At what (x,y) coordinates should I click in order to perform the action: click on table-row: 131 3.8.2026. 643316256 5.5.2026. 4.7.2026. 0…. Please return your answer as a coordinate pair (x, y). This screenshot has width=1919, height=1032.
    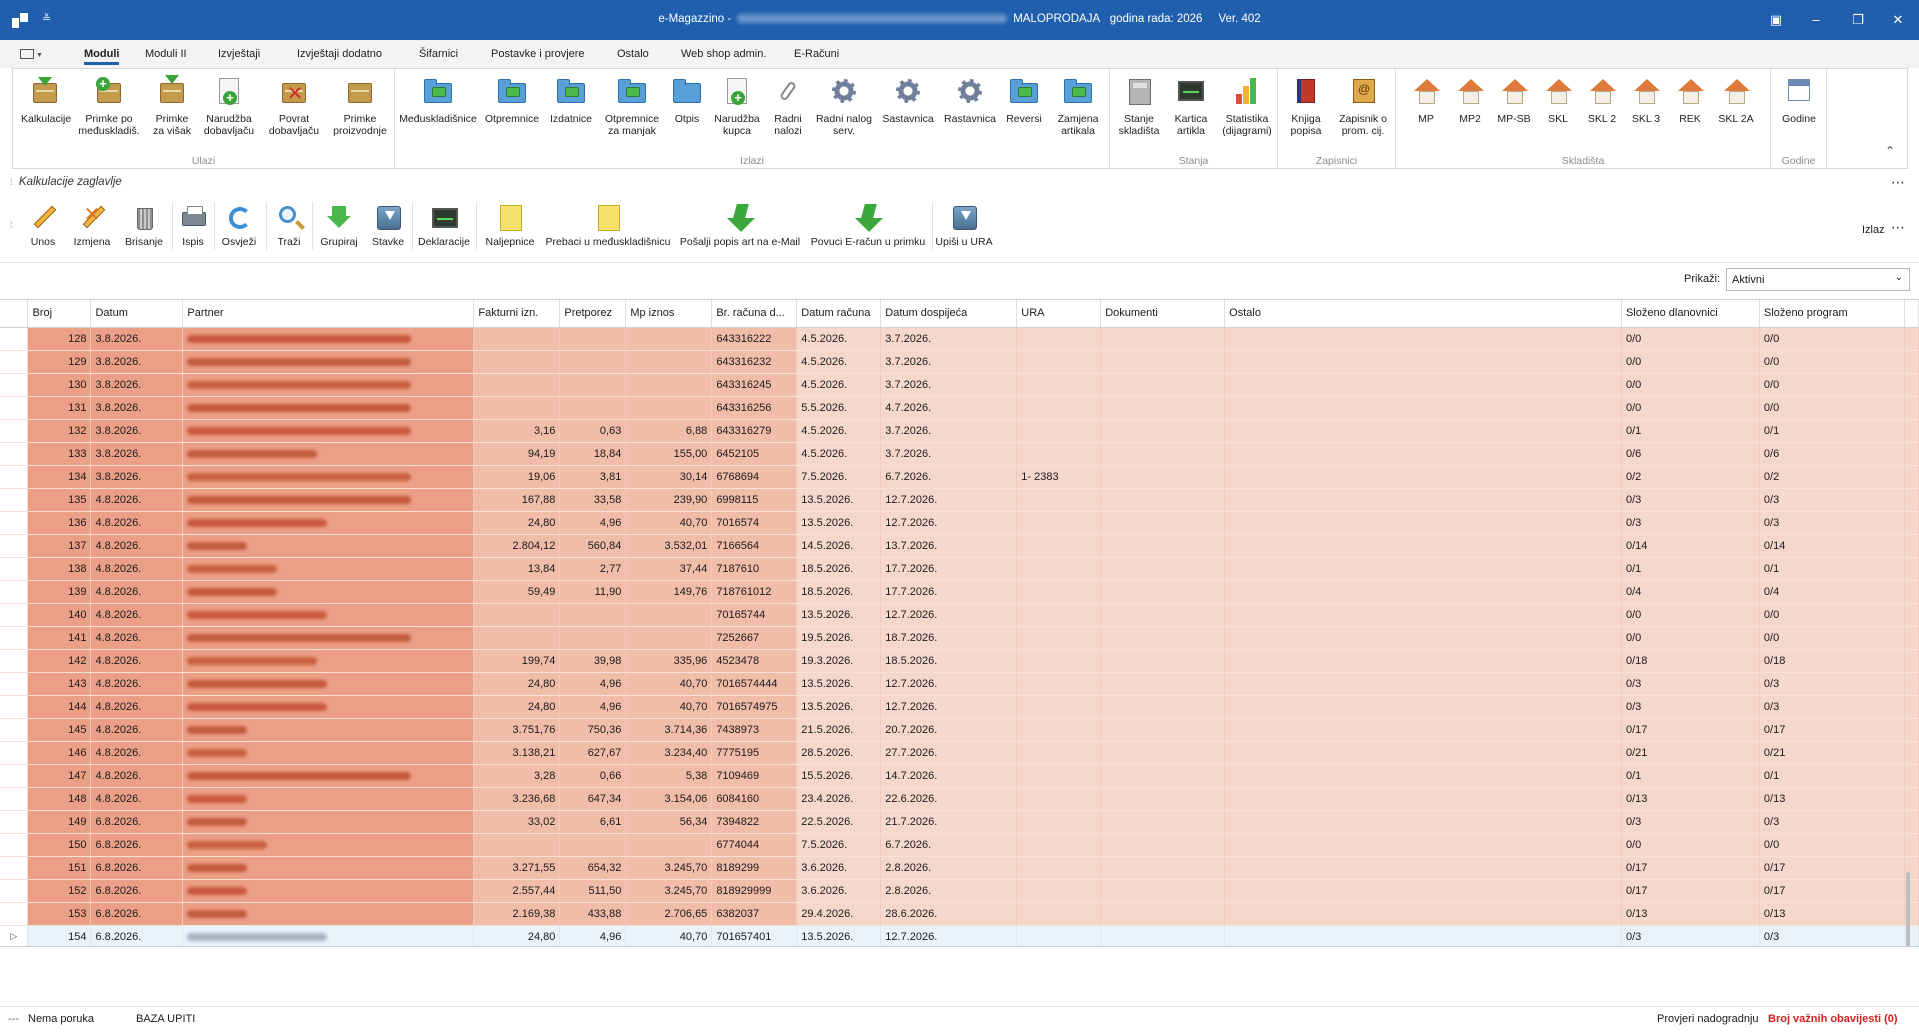
    Looking at the image, I should click on (959, 408).